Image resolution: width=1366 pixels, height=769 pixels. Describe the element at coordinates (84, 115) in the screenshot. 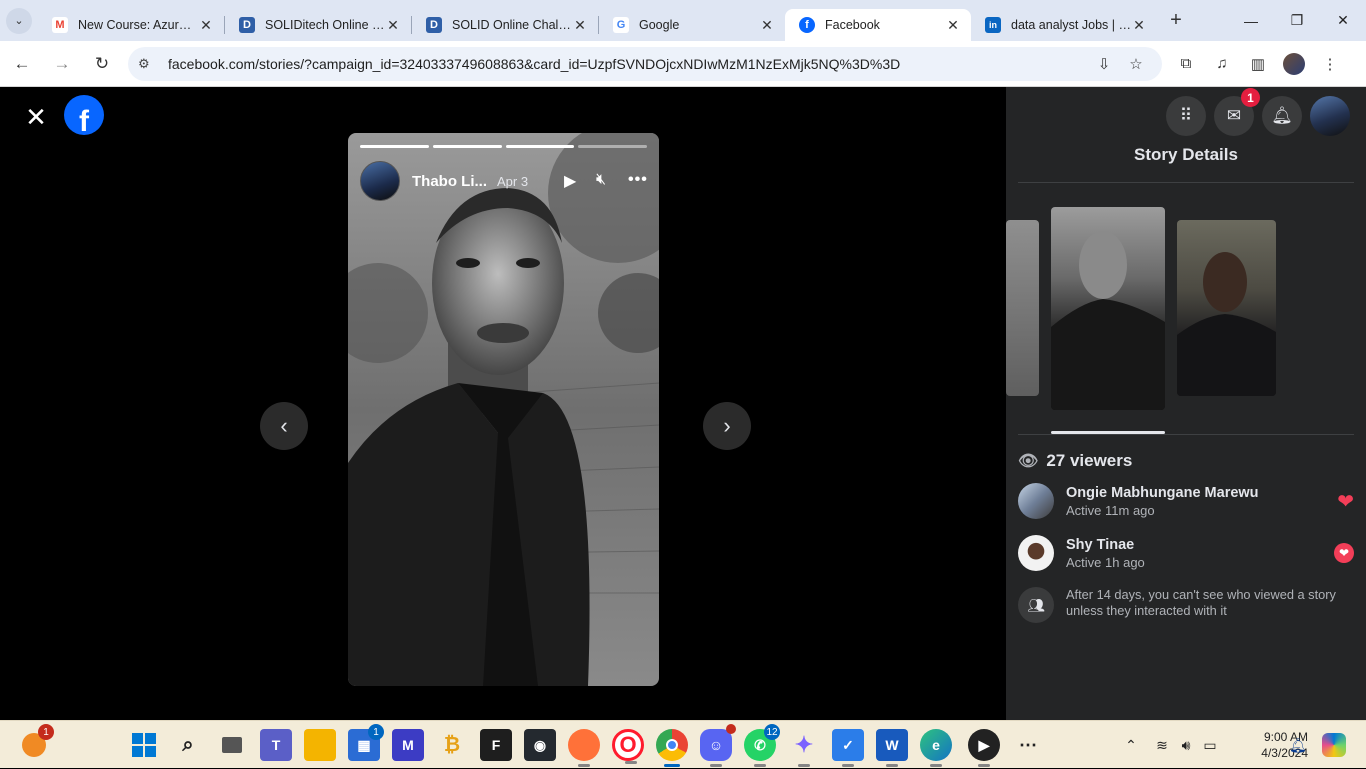

I see `facebook-logo: f` at that location.